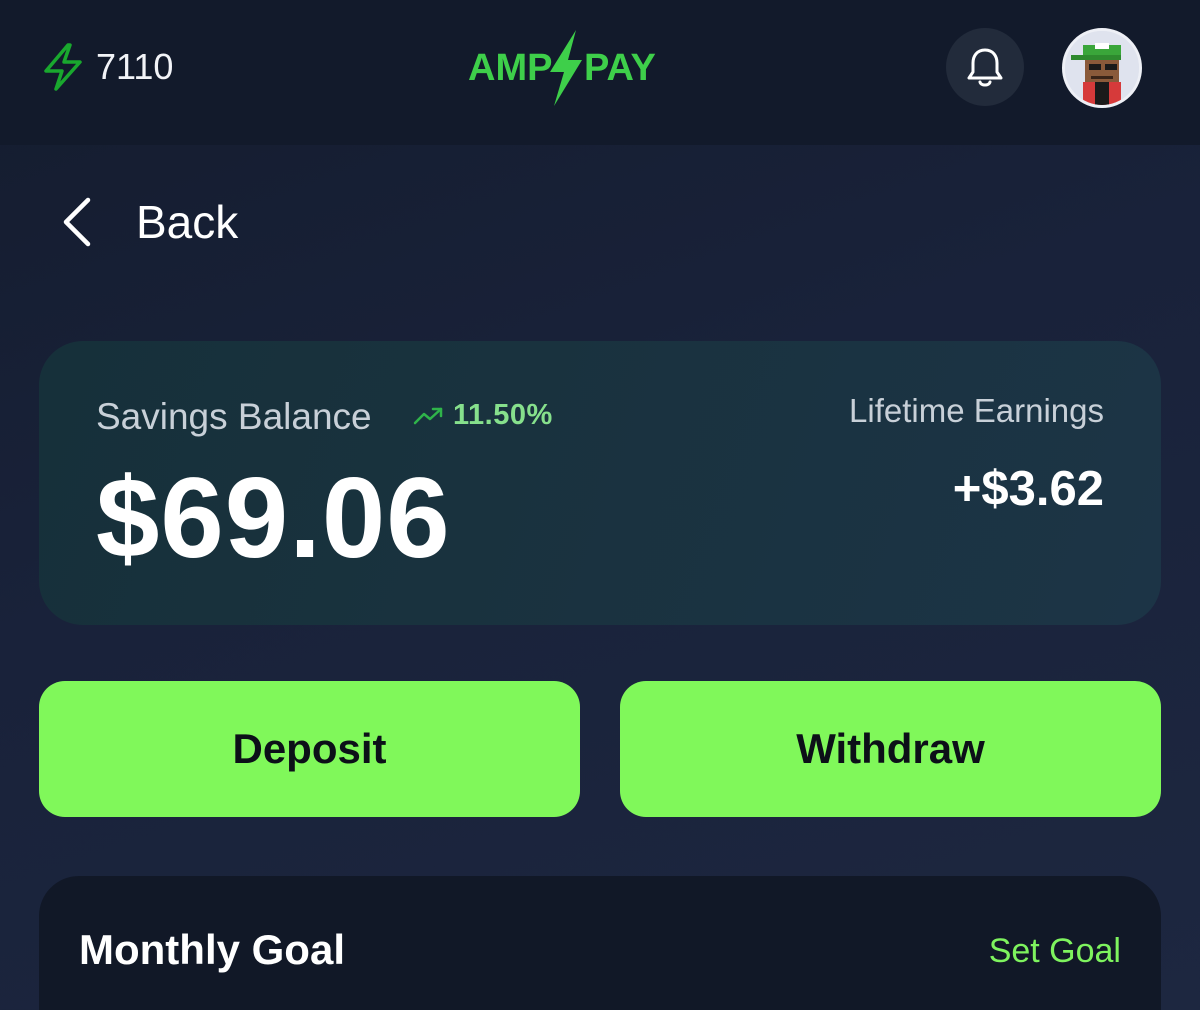  What do you see at coordinates (503, 415) in the screenshot?
I see `interest-rate-value: 11.50%` at bounding box center [503, 415].